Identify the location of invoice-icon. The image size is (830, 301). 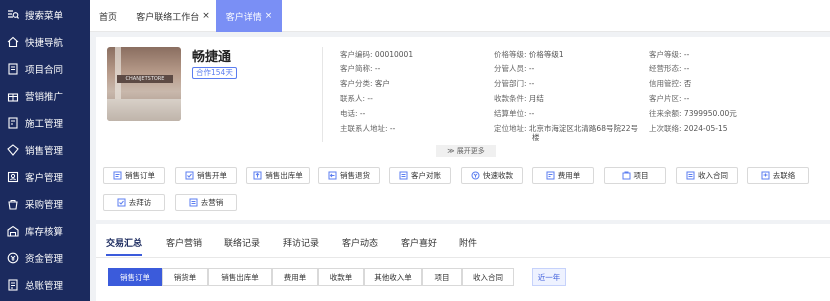
(189, 175).